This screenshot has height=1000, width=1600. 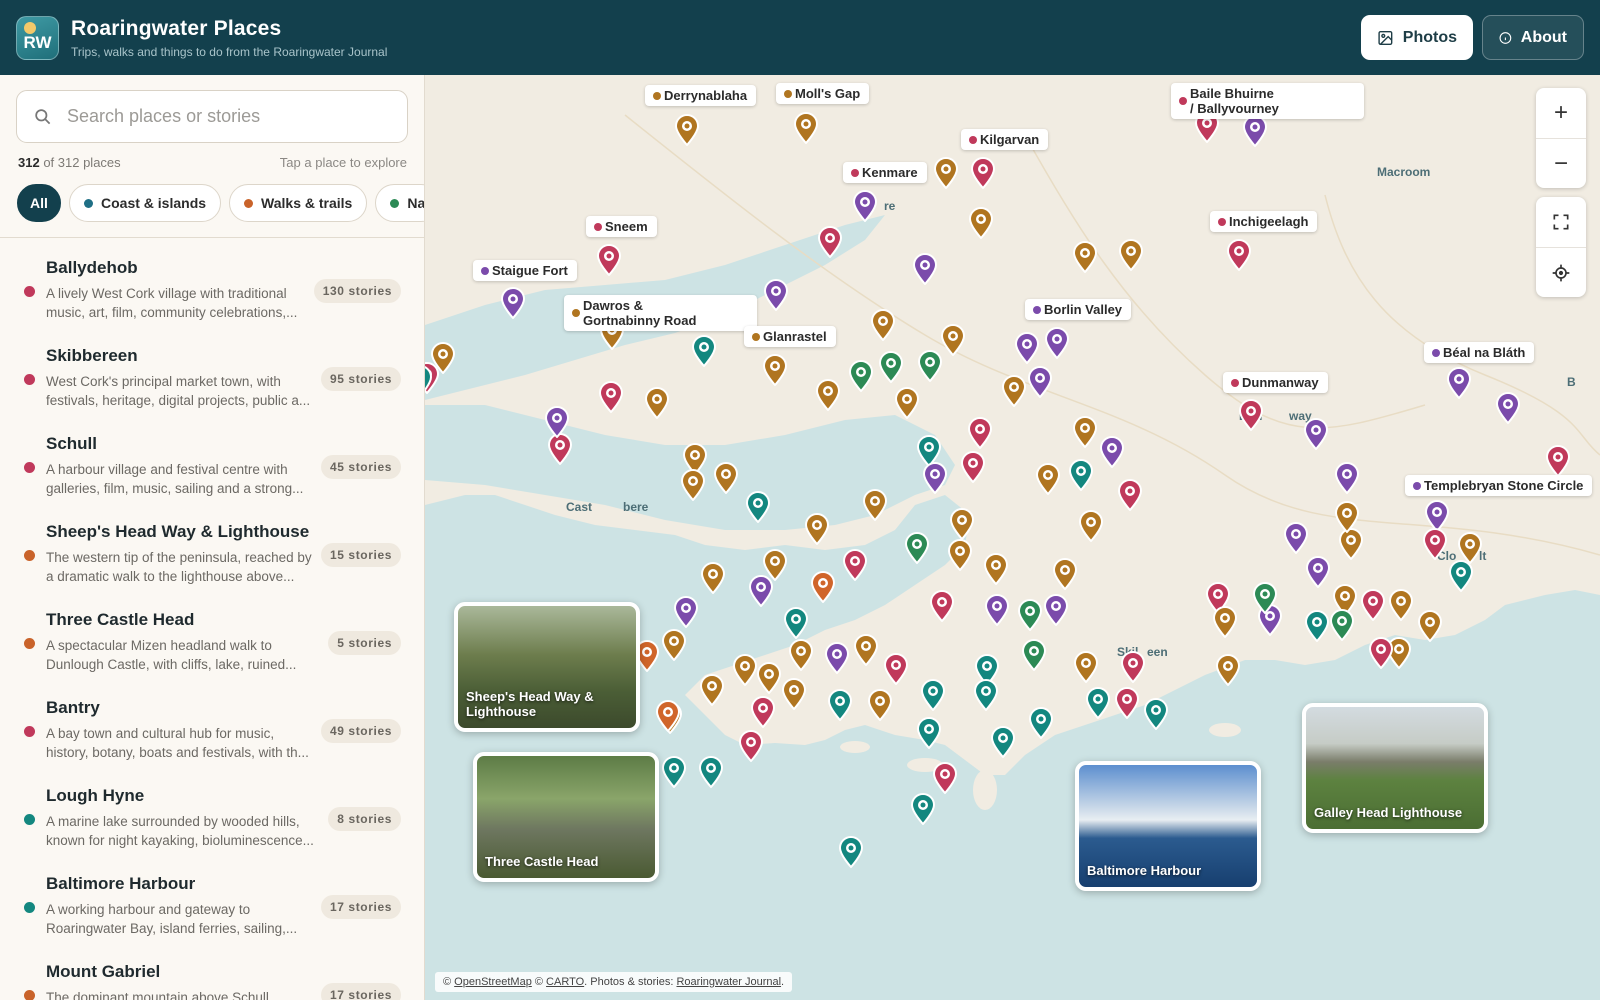 I want to click on chip-walks-trails: Walks & trails, so click(x=298, y=203).